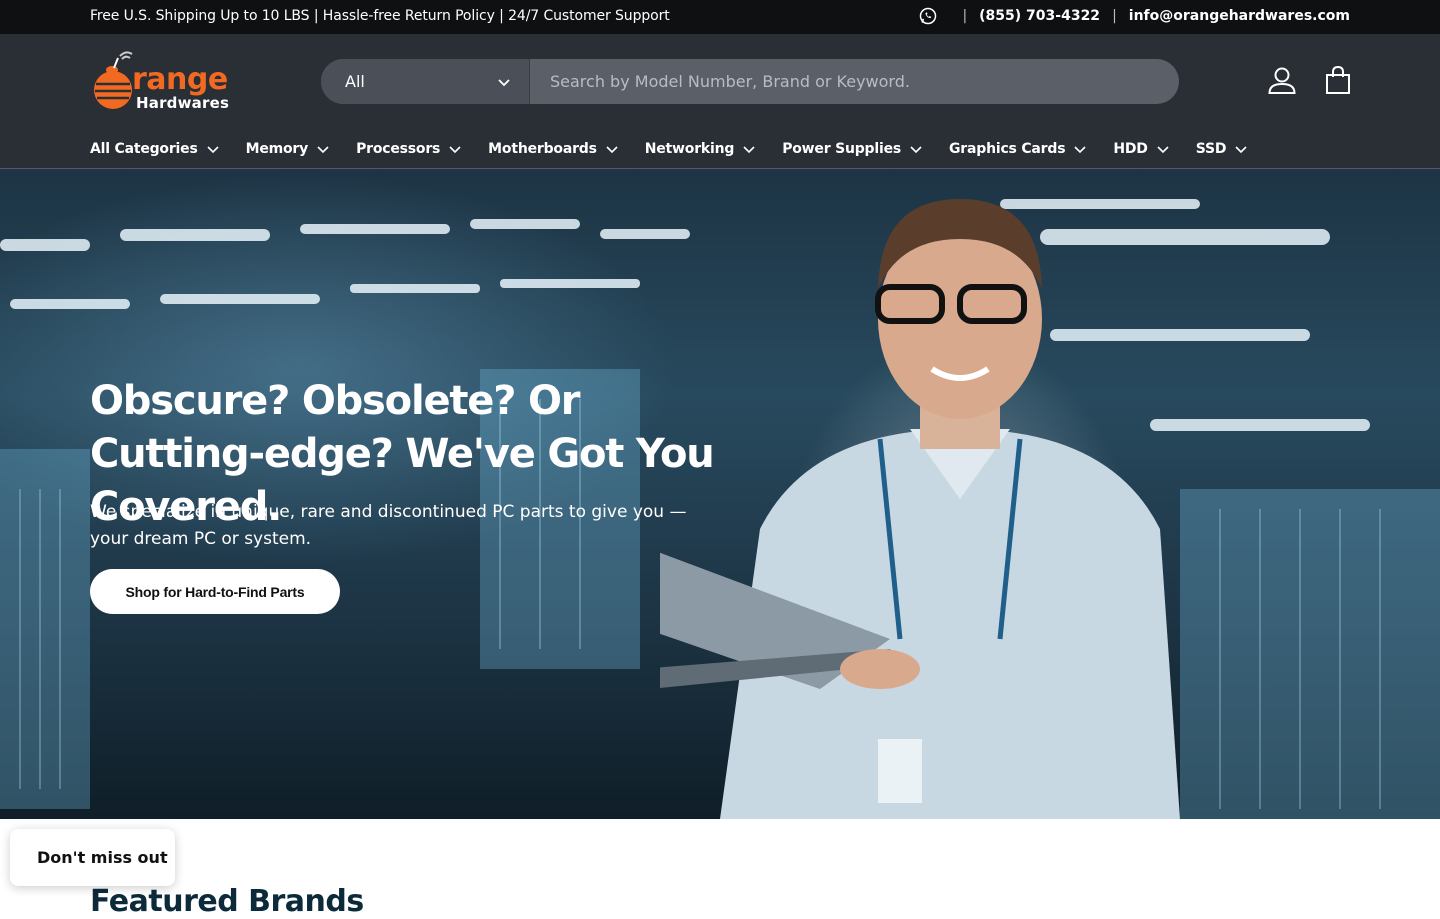  I want to click on nav-item-processors: Processors, so click(409, 149).